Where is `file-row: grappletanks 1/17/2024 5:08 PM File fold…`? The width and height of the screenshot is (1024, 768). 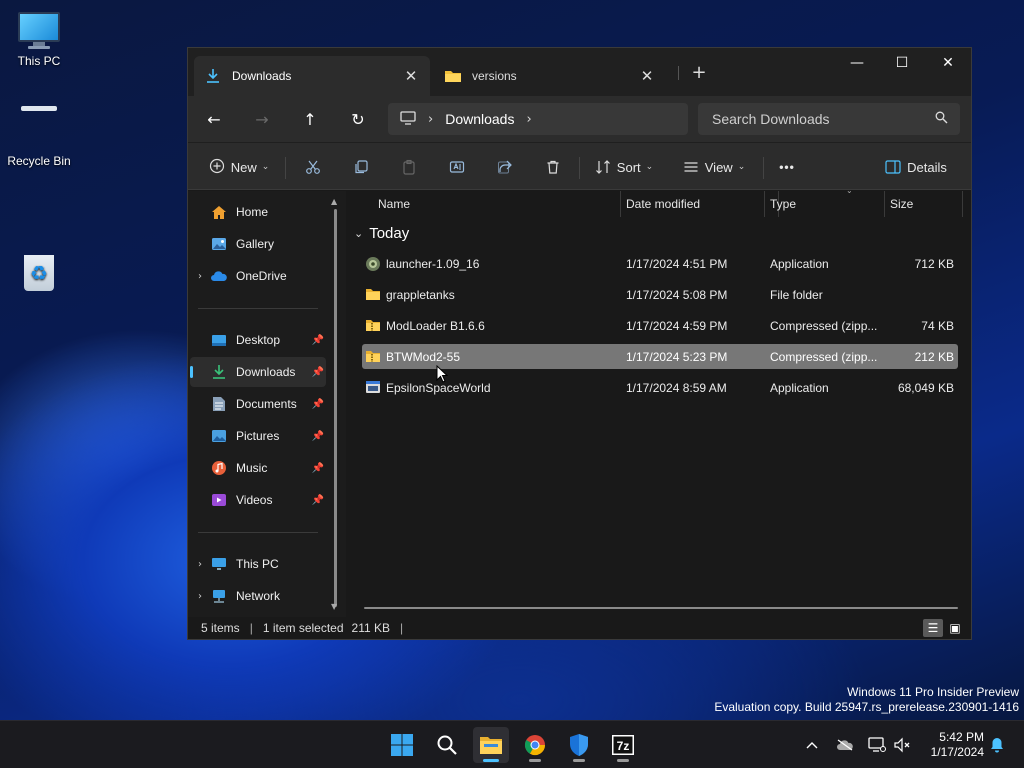
file-row: grappletanks 1/17/2024 5:08 PM File fold… is located at coordinates (660, 294).